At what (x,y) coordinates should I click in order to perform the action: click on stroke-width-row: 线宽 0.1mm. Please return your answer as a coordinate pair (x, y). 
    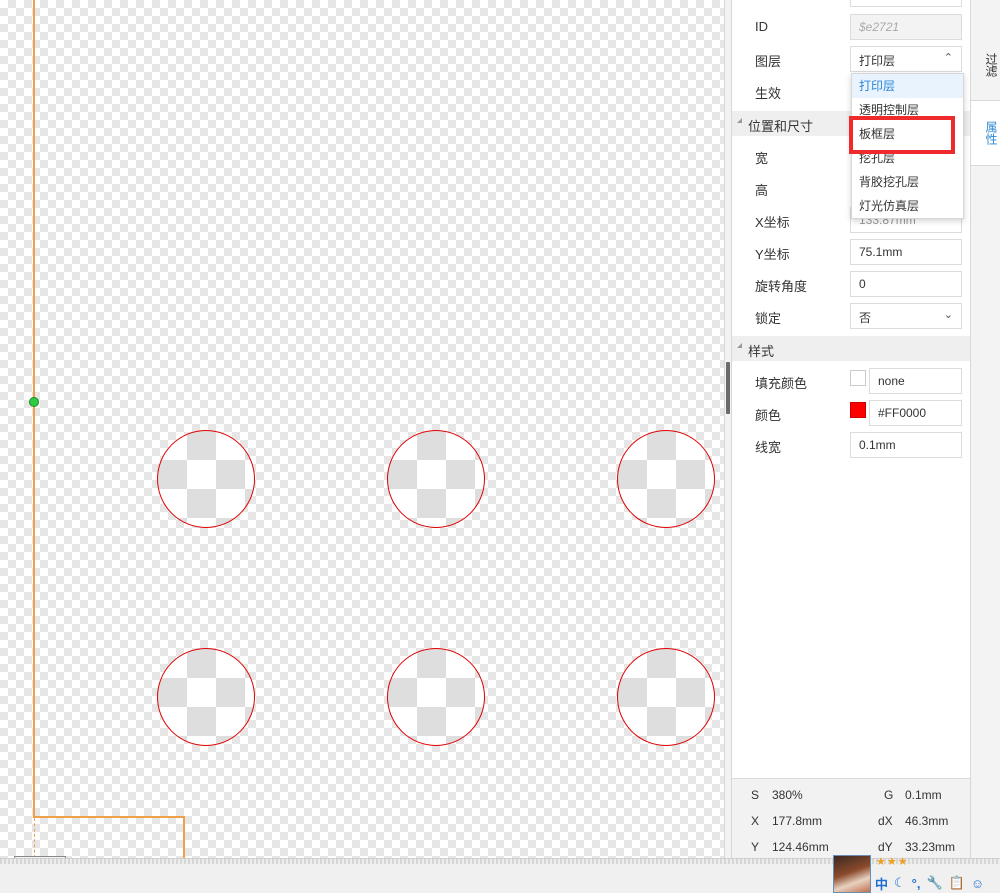
    Looking at the image, I should click on (851, 445).